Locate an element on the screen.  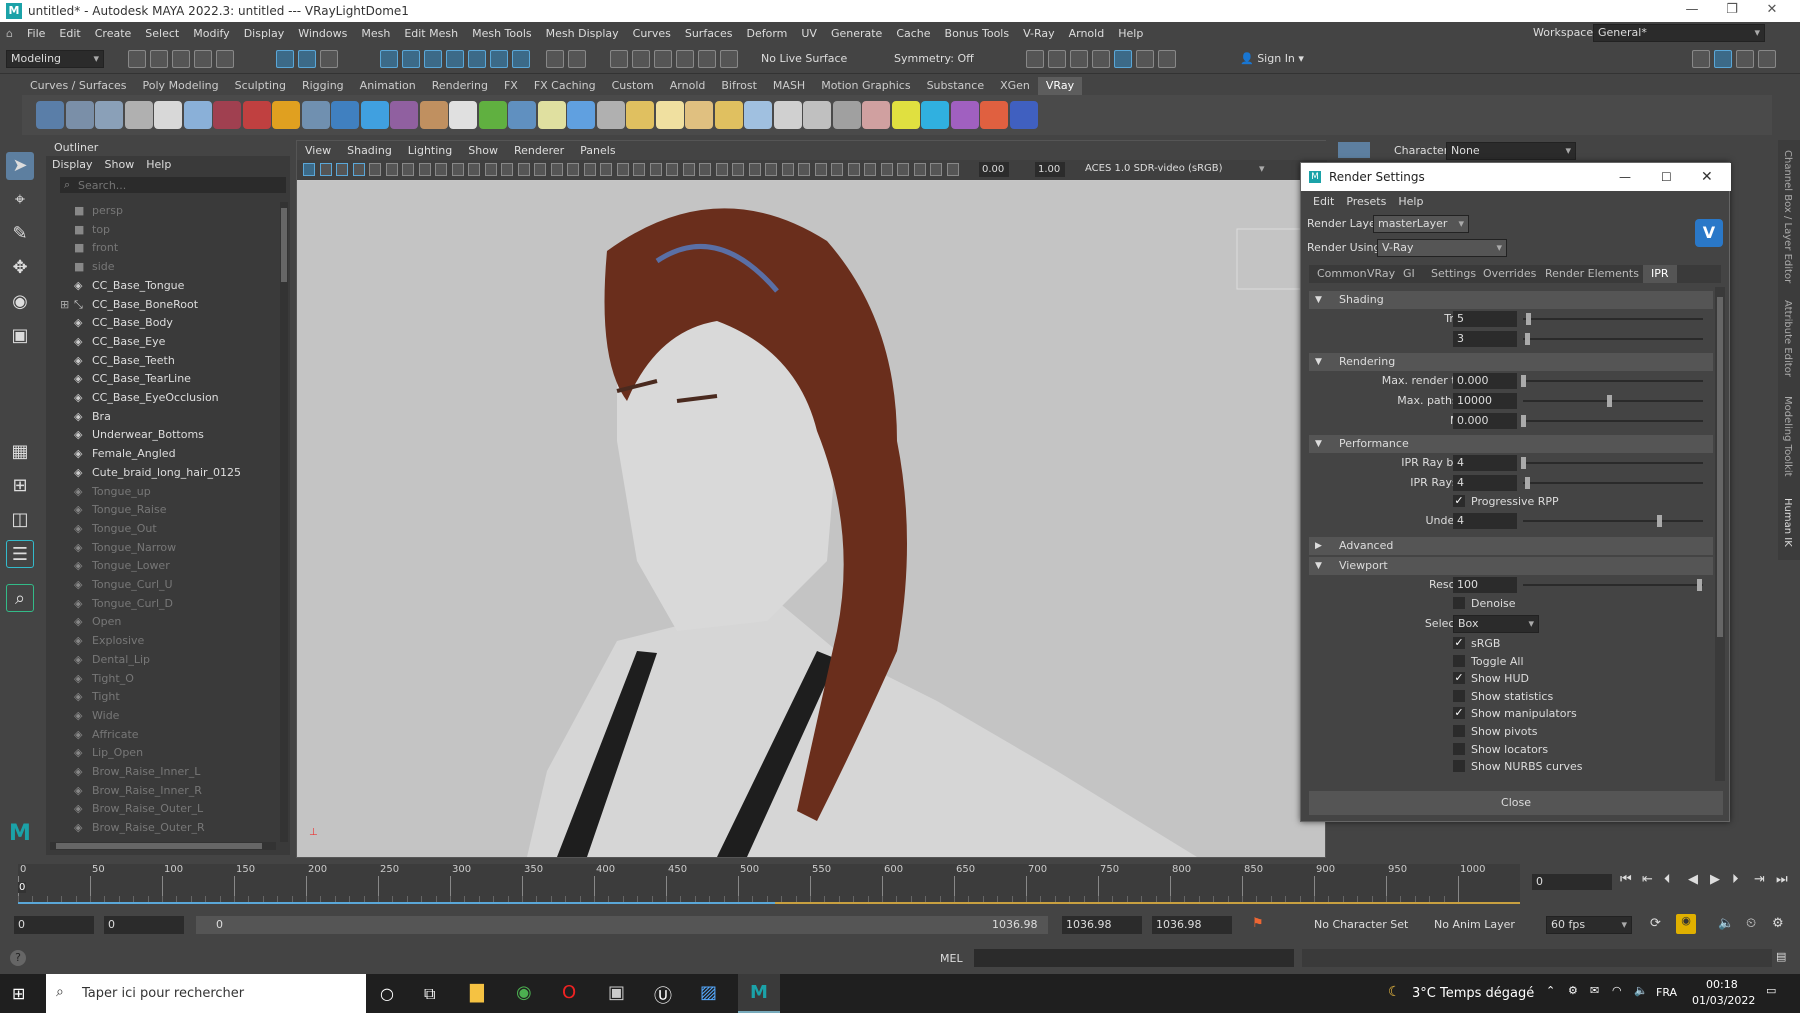
attribute-editor-icon is located at coordinates (1723, 59).